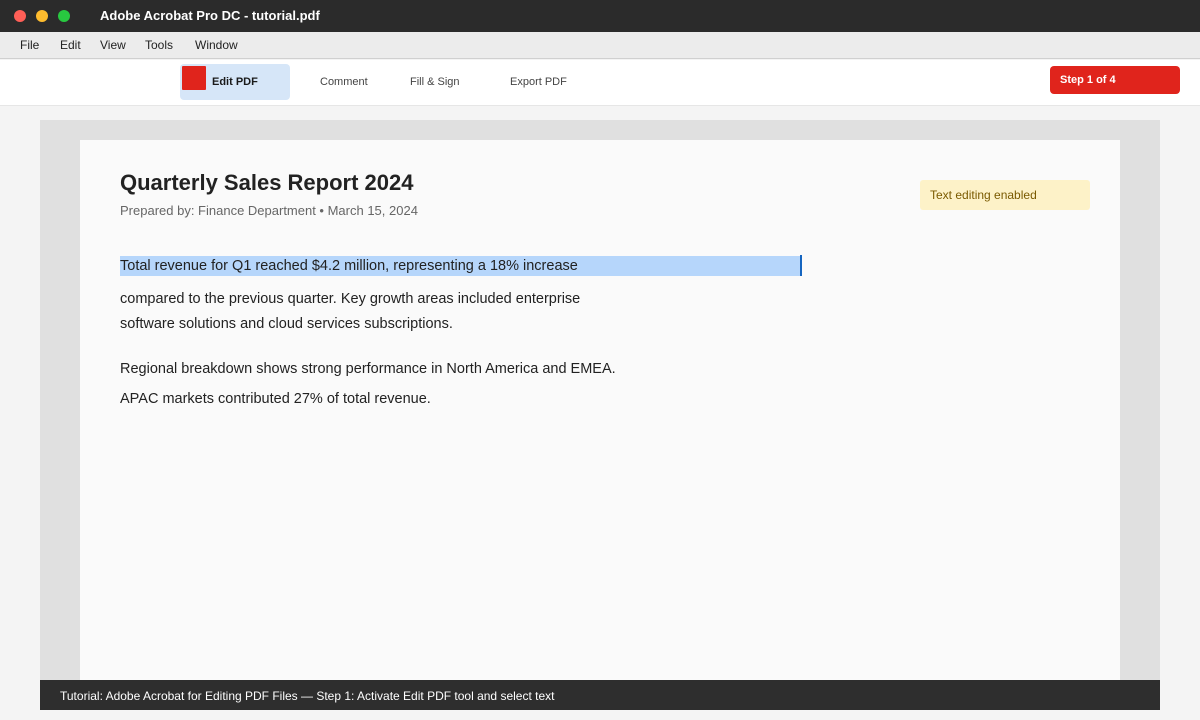 The image size is (1200, 720). I want to click on edit-pdf-tool-button: Edit PDF, so click(235, 82).